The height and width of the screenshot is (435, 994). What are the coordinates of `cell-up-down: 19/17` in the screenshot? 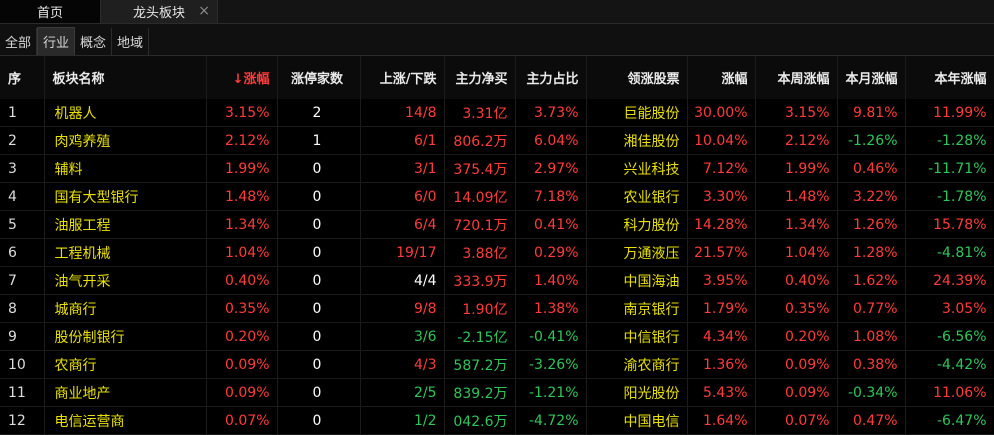 It's located at (402, 252).